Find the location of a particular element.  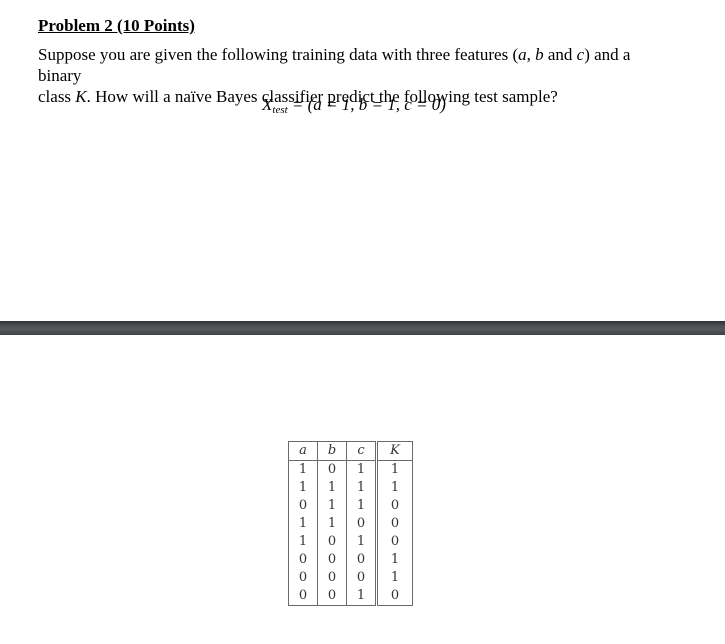

var-k: K is located at coordinates (81, 96).